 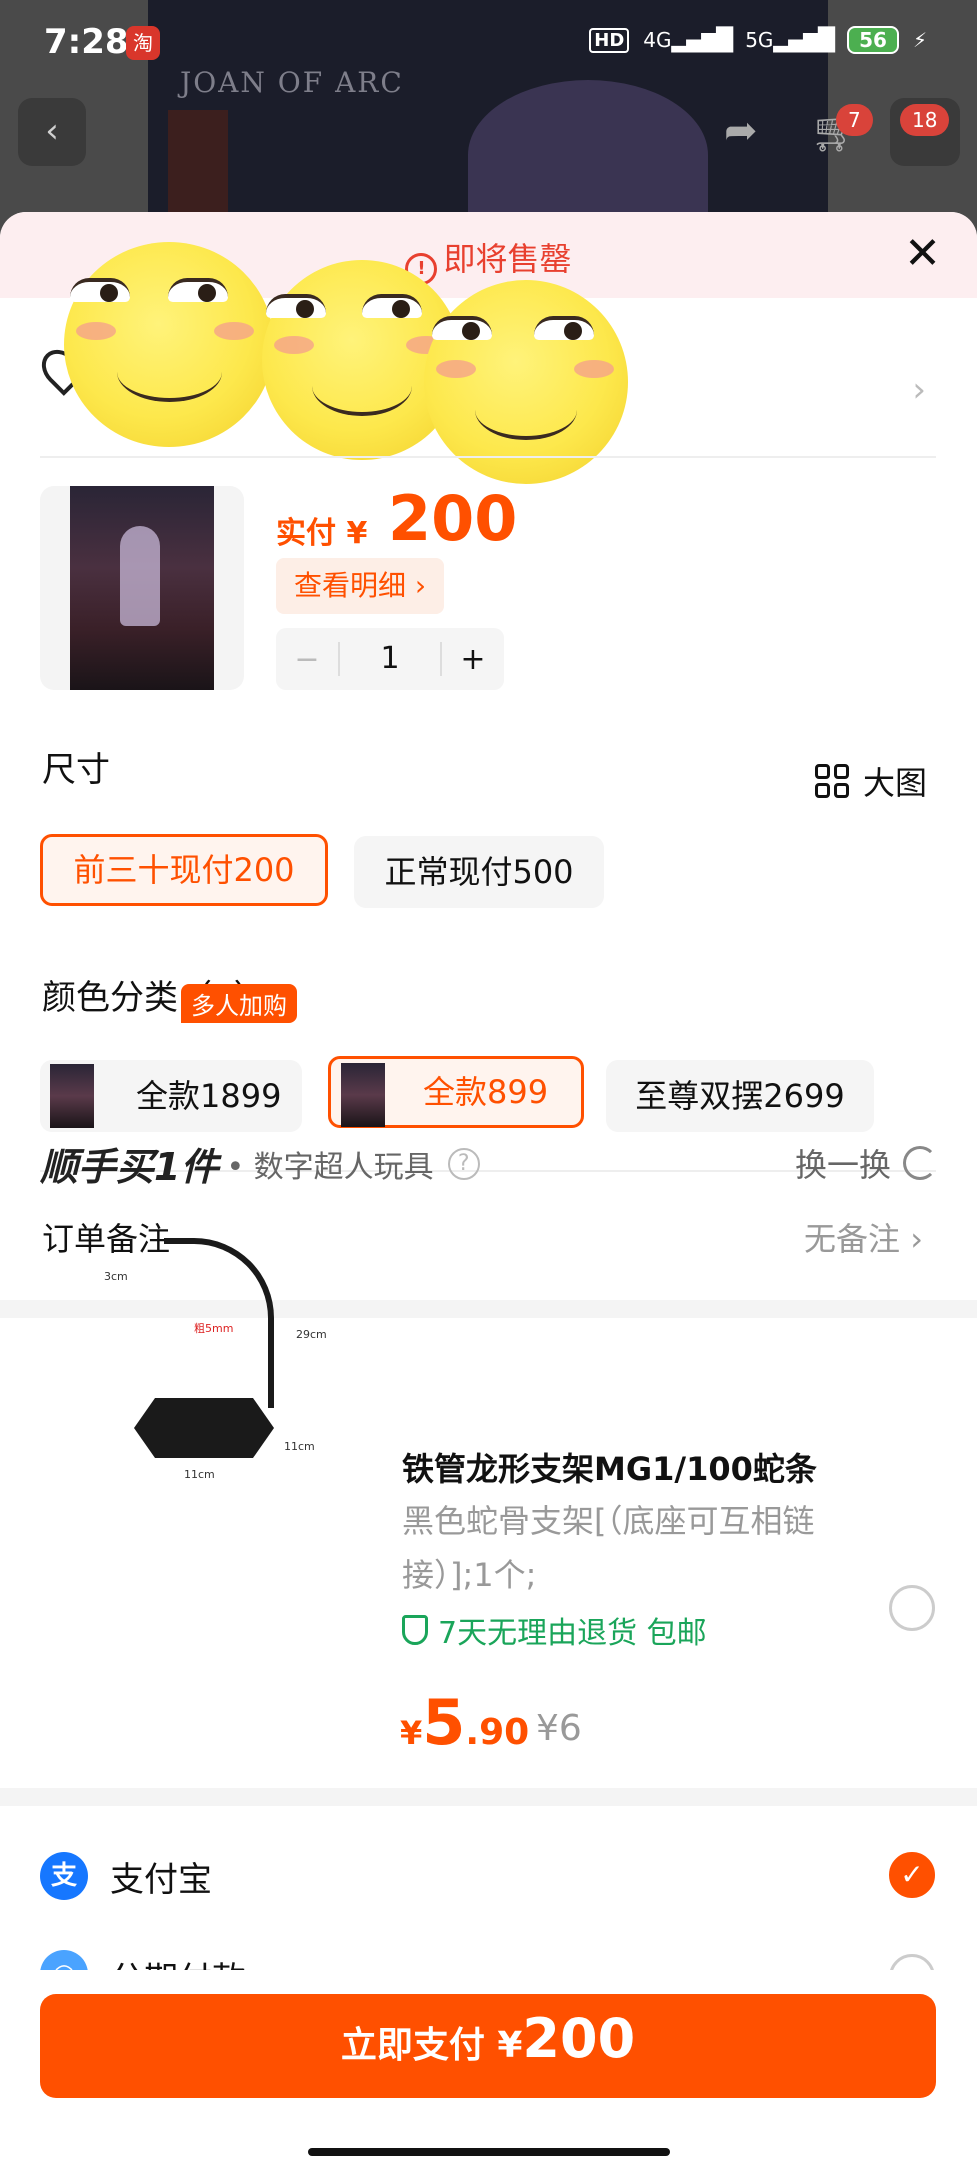 I want to click on diagram-label: 29cm, so click(x=311, y=1334).